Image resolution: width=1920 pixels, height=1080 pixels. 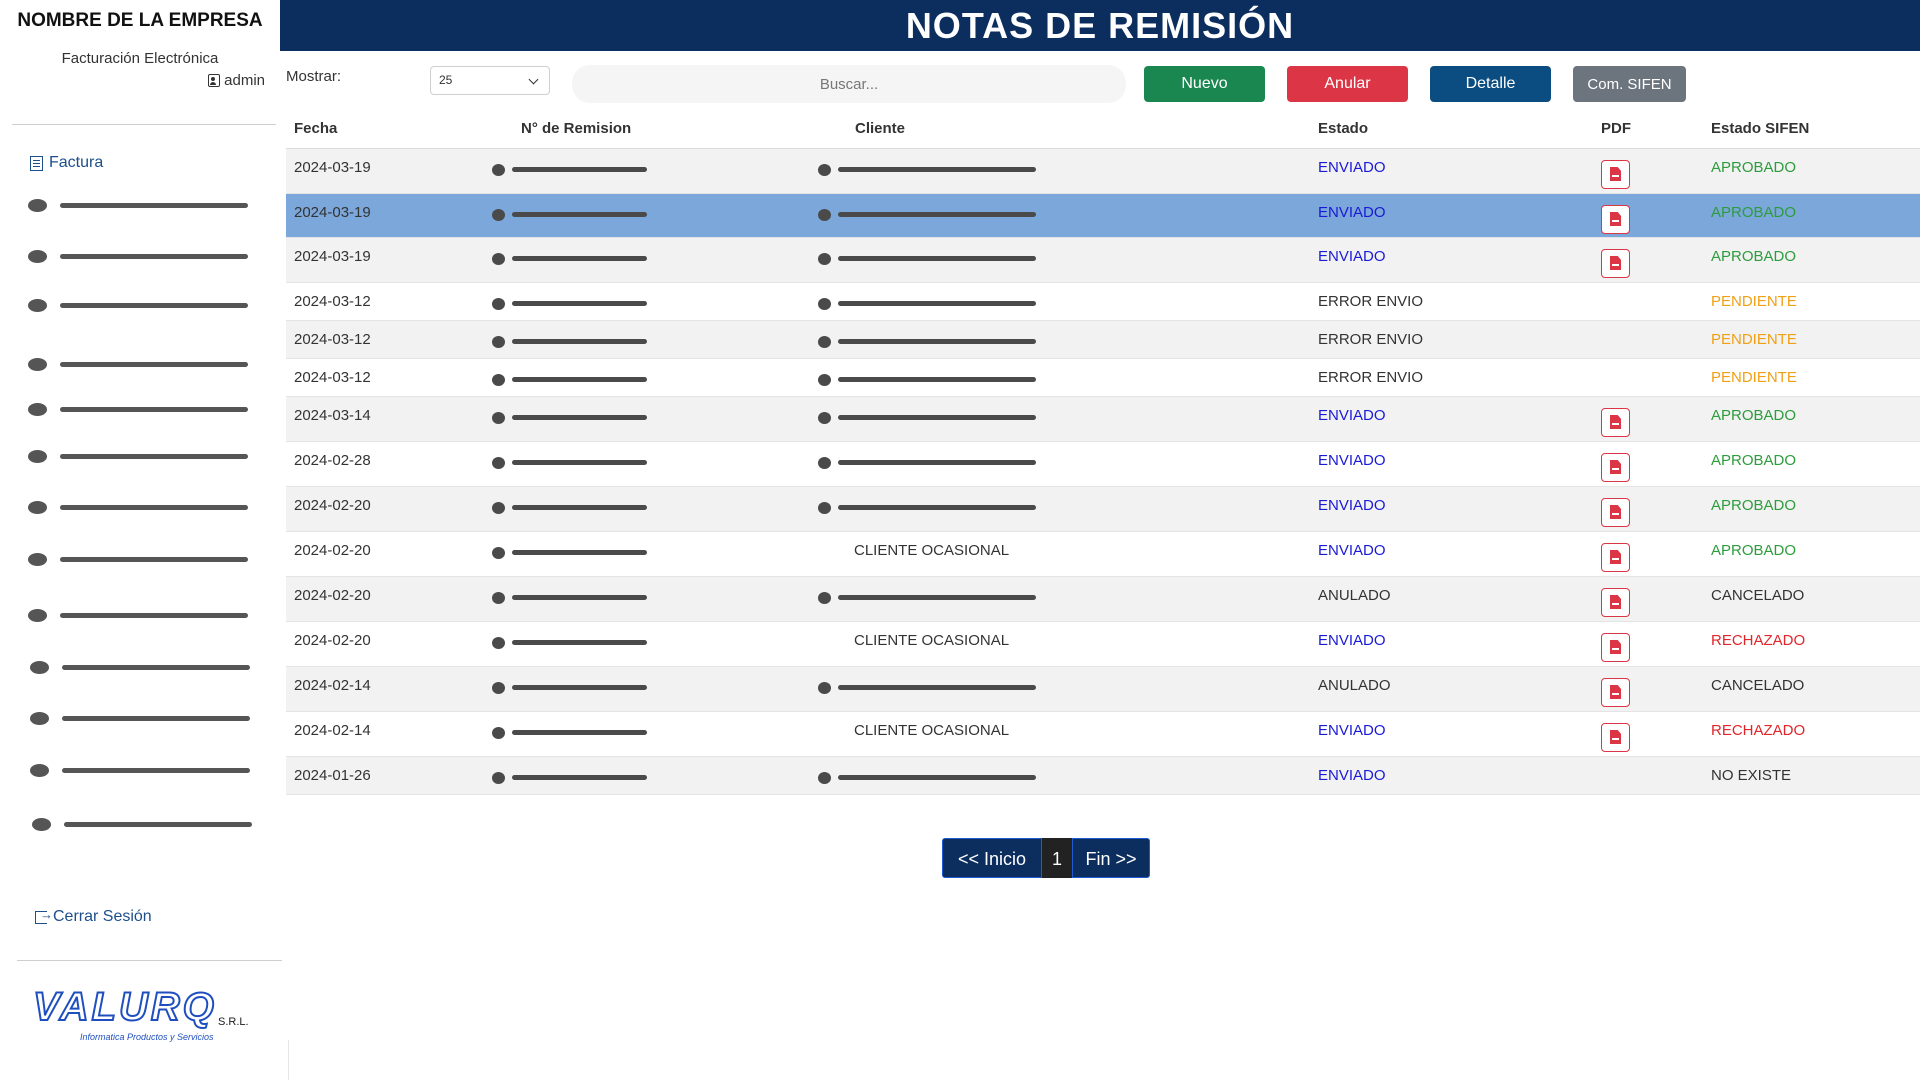 I want to click on table-row: 2024-02-28 ENVIADO APROBADO, so click(x=1103, y=464).